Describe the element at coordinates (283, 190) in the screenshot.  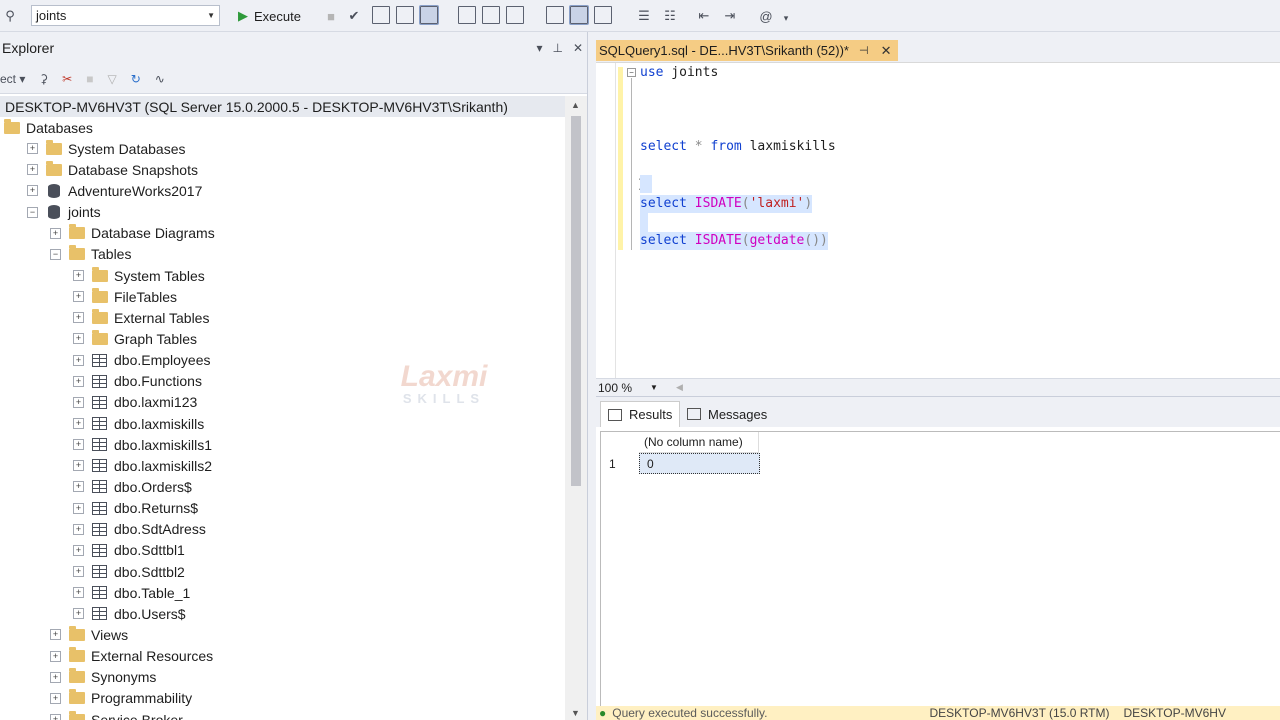
I see `tree-node: + AdventureWorks2017` at that location.